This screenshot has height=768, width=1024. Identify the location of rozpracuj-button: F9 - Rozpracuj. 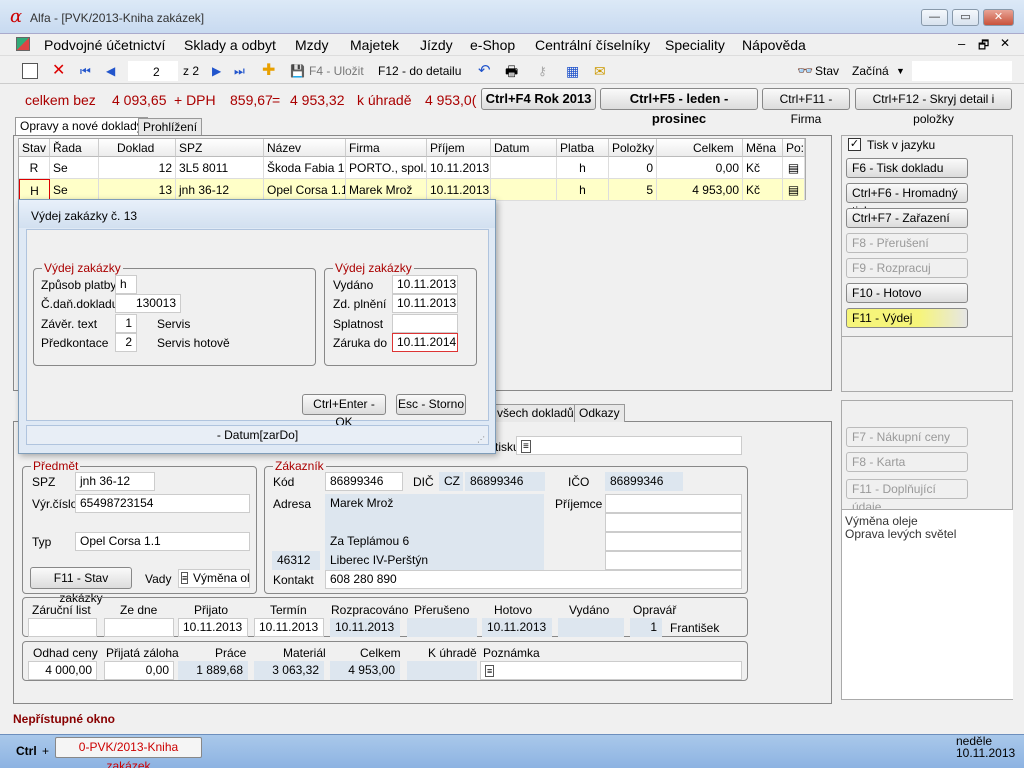
(907, 268).